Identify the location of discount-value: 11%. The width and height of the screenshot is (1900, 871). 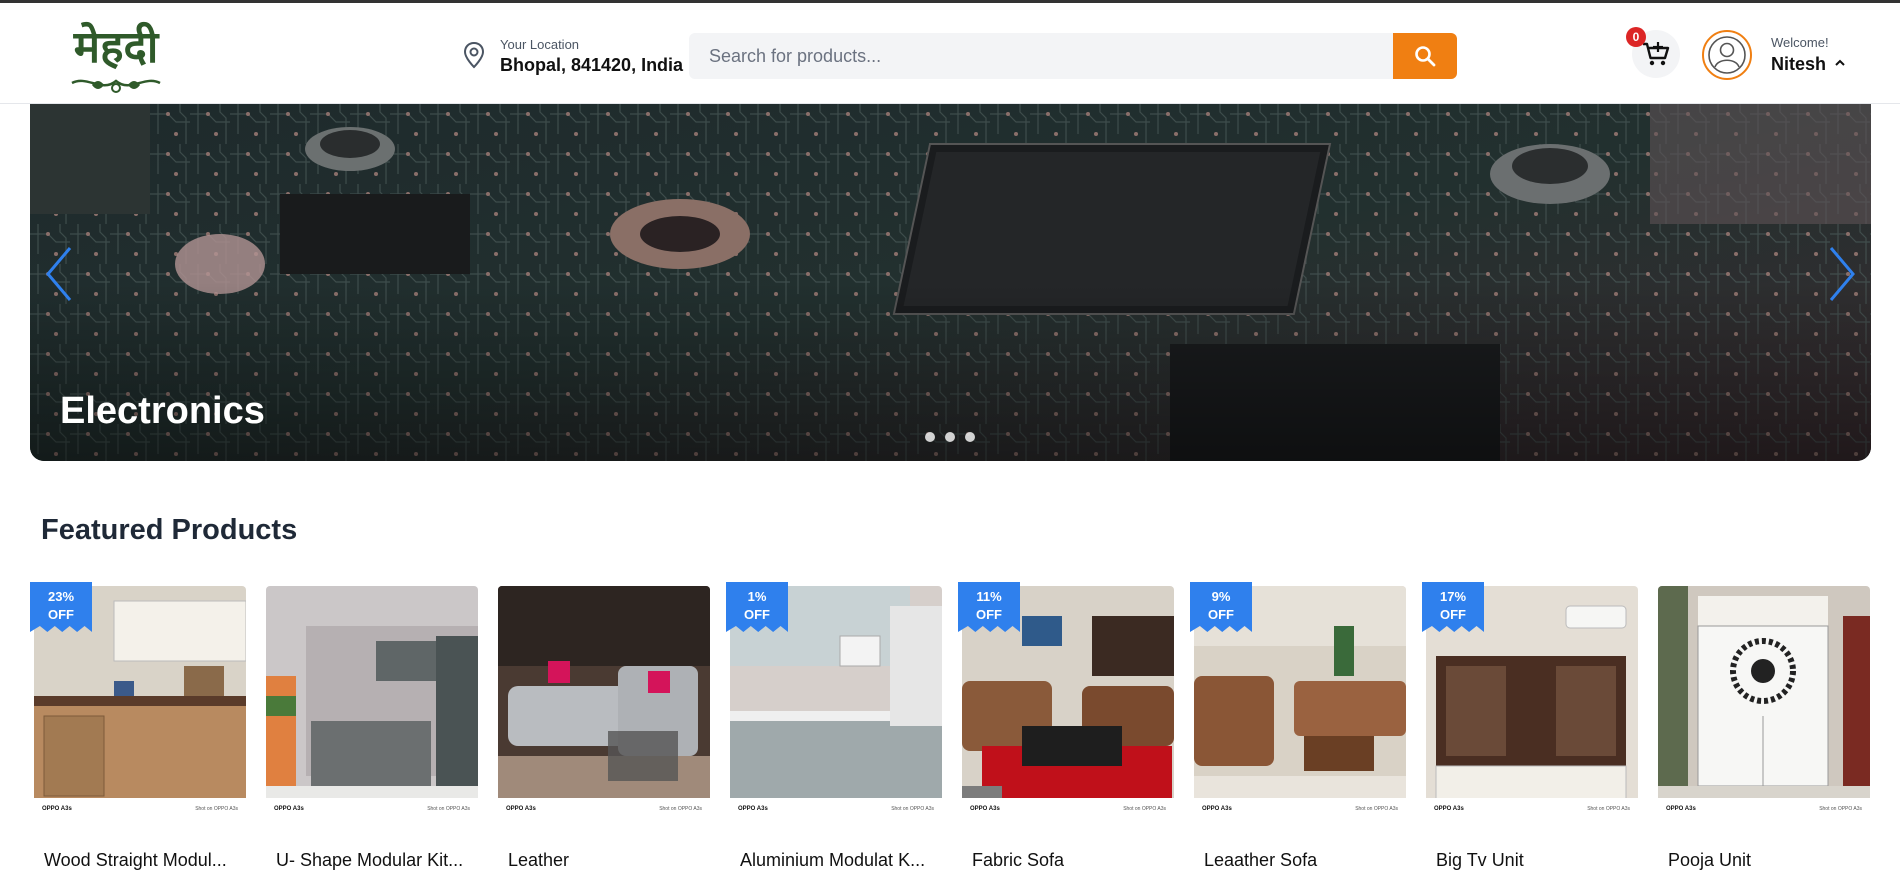
(989, 596).